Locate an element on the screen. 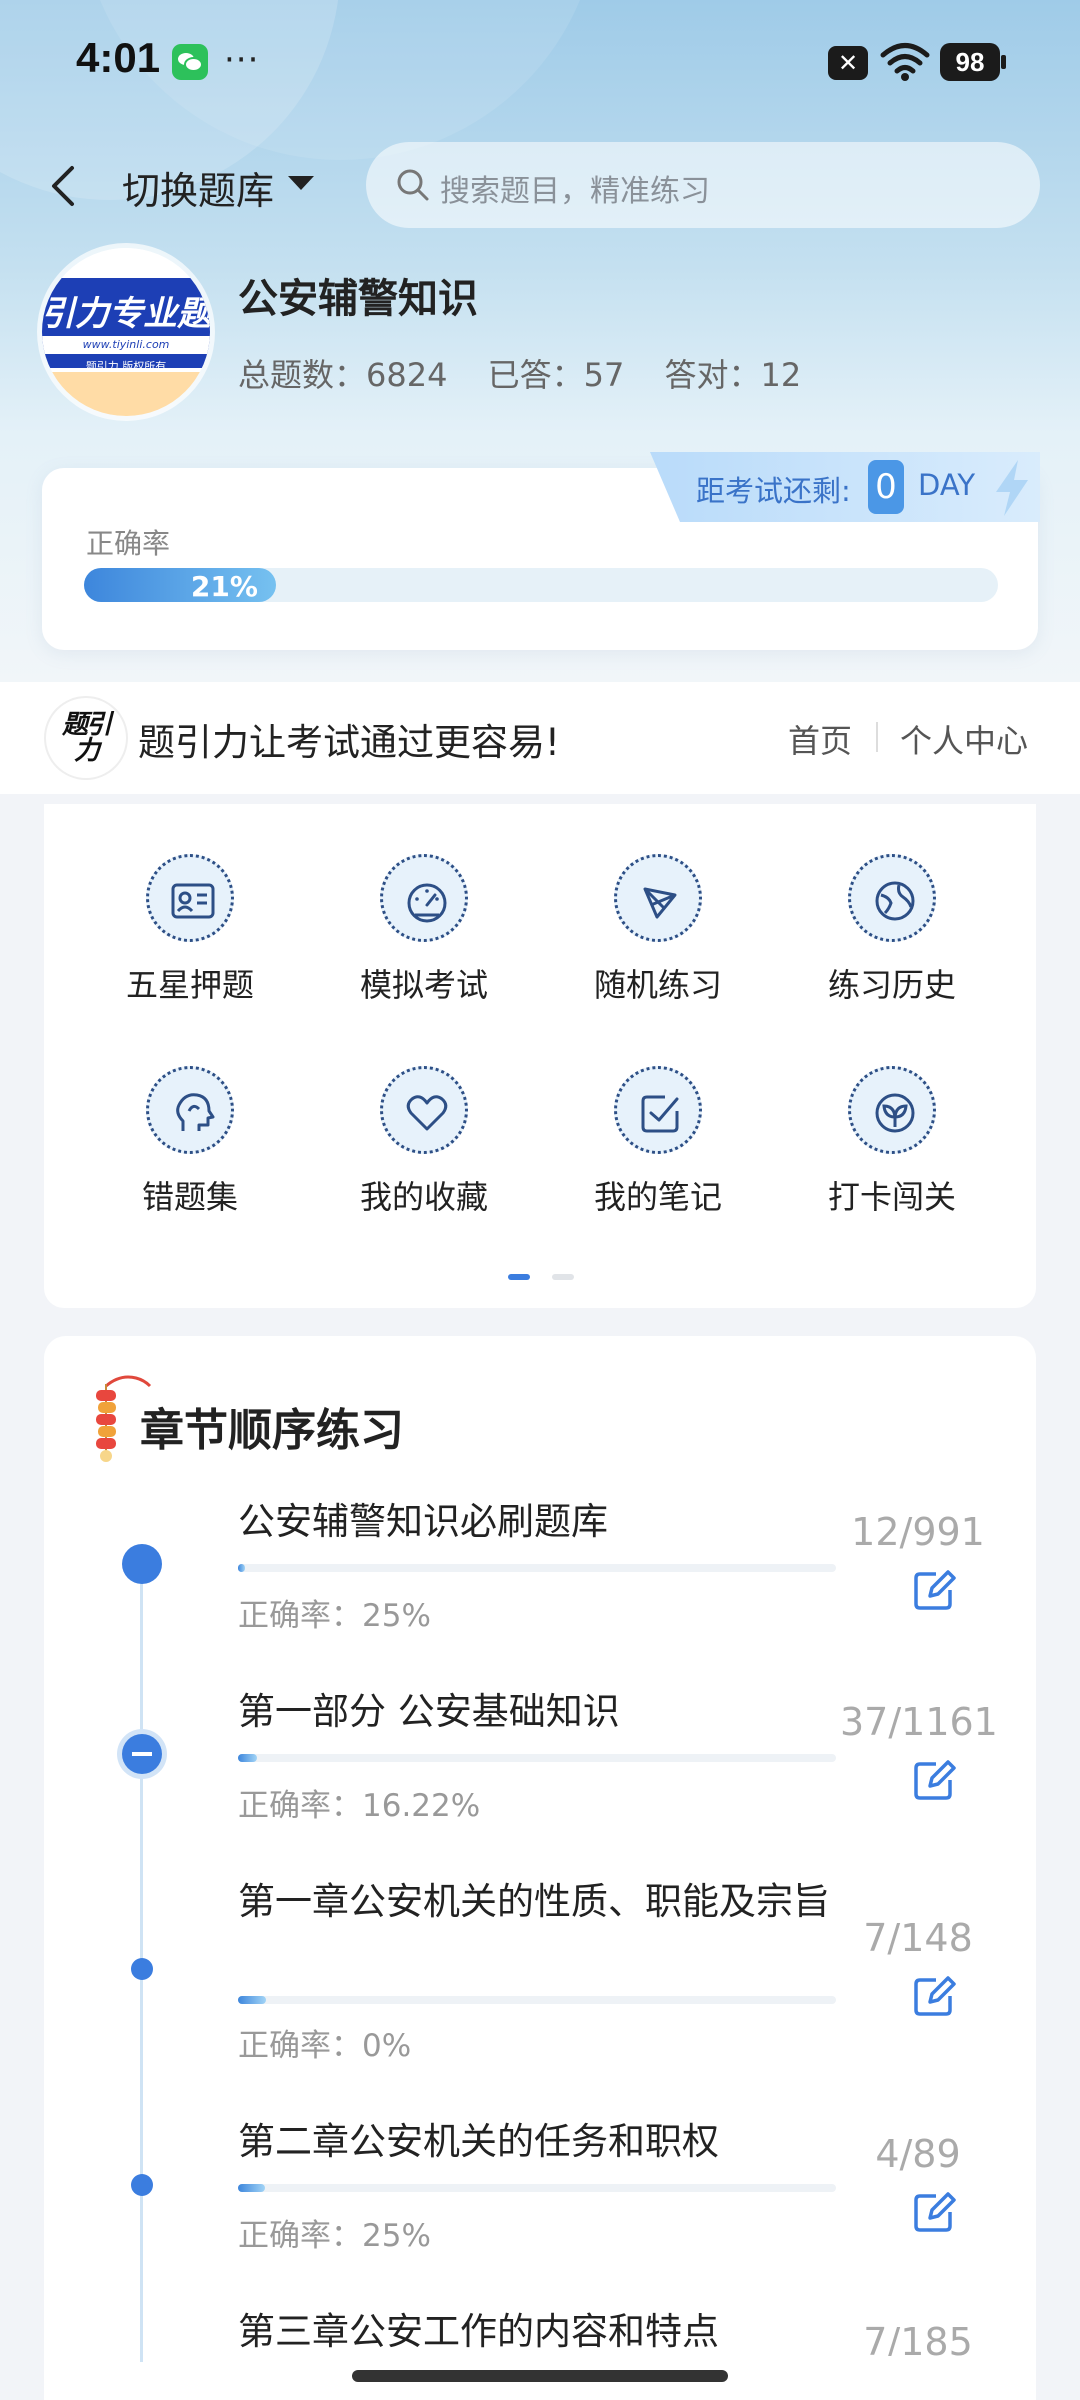 Image resolution: width=1080 pixels, height=2400 pixels. chapter-name: 第二章公安机关的任务和职权 is located at coordinates (478, 2141).